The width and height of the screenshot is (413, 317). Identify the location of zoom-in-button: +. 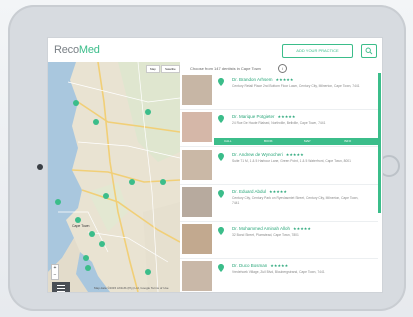
(55, 268).